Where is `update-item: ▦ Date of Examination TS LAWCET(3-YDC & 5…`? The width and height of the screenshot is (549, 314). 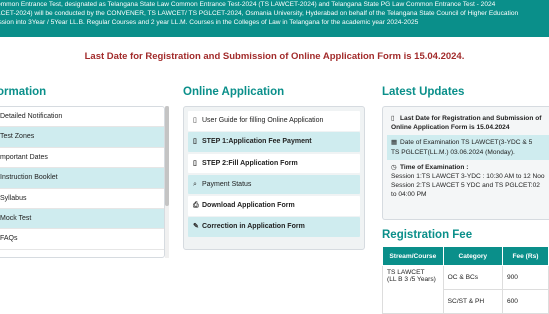
update-item: ▦ Date of Examination TS LAWCET(3-YDC & 5… is located at coordinates (468, 147).